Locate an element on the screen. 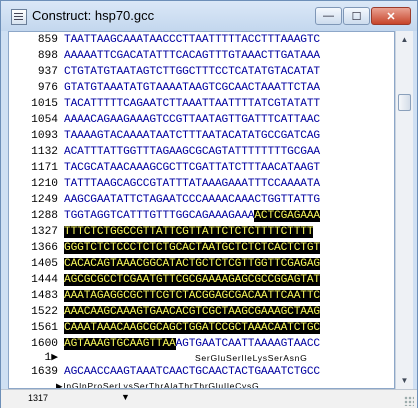 This screenshot has height=408, width=418. position-number: 1210 is located at coordinates (44, 184).